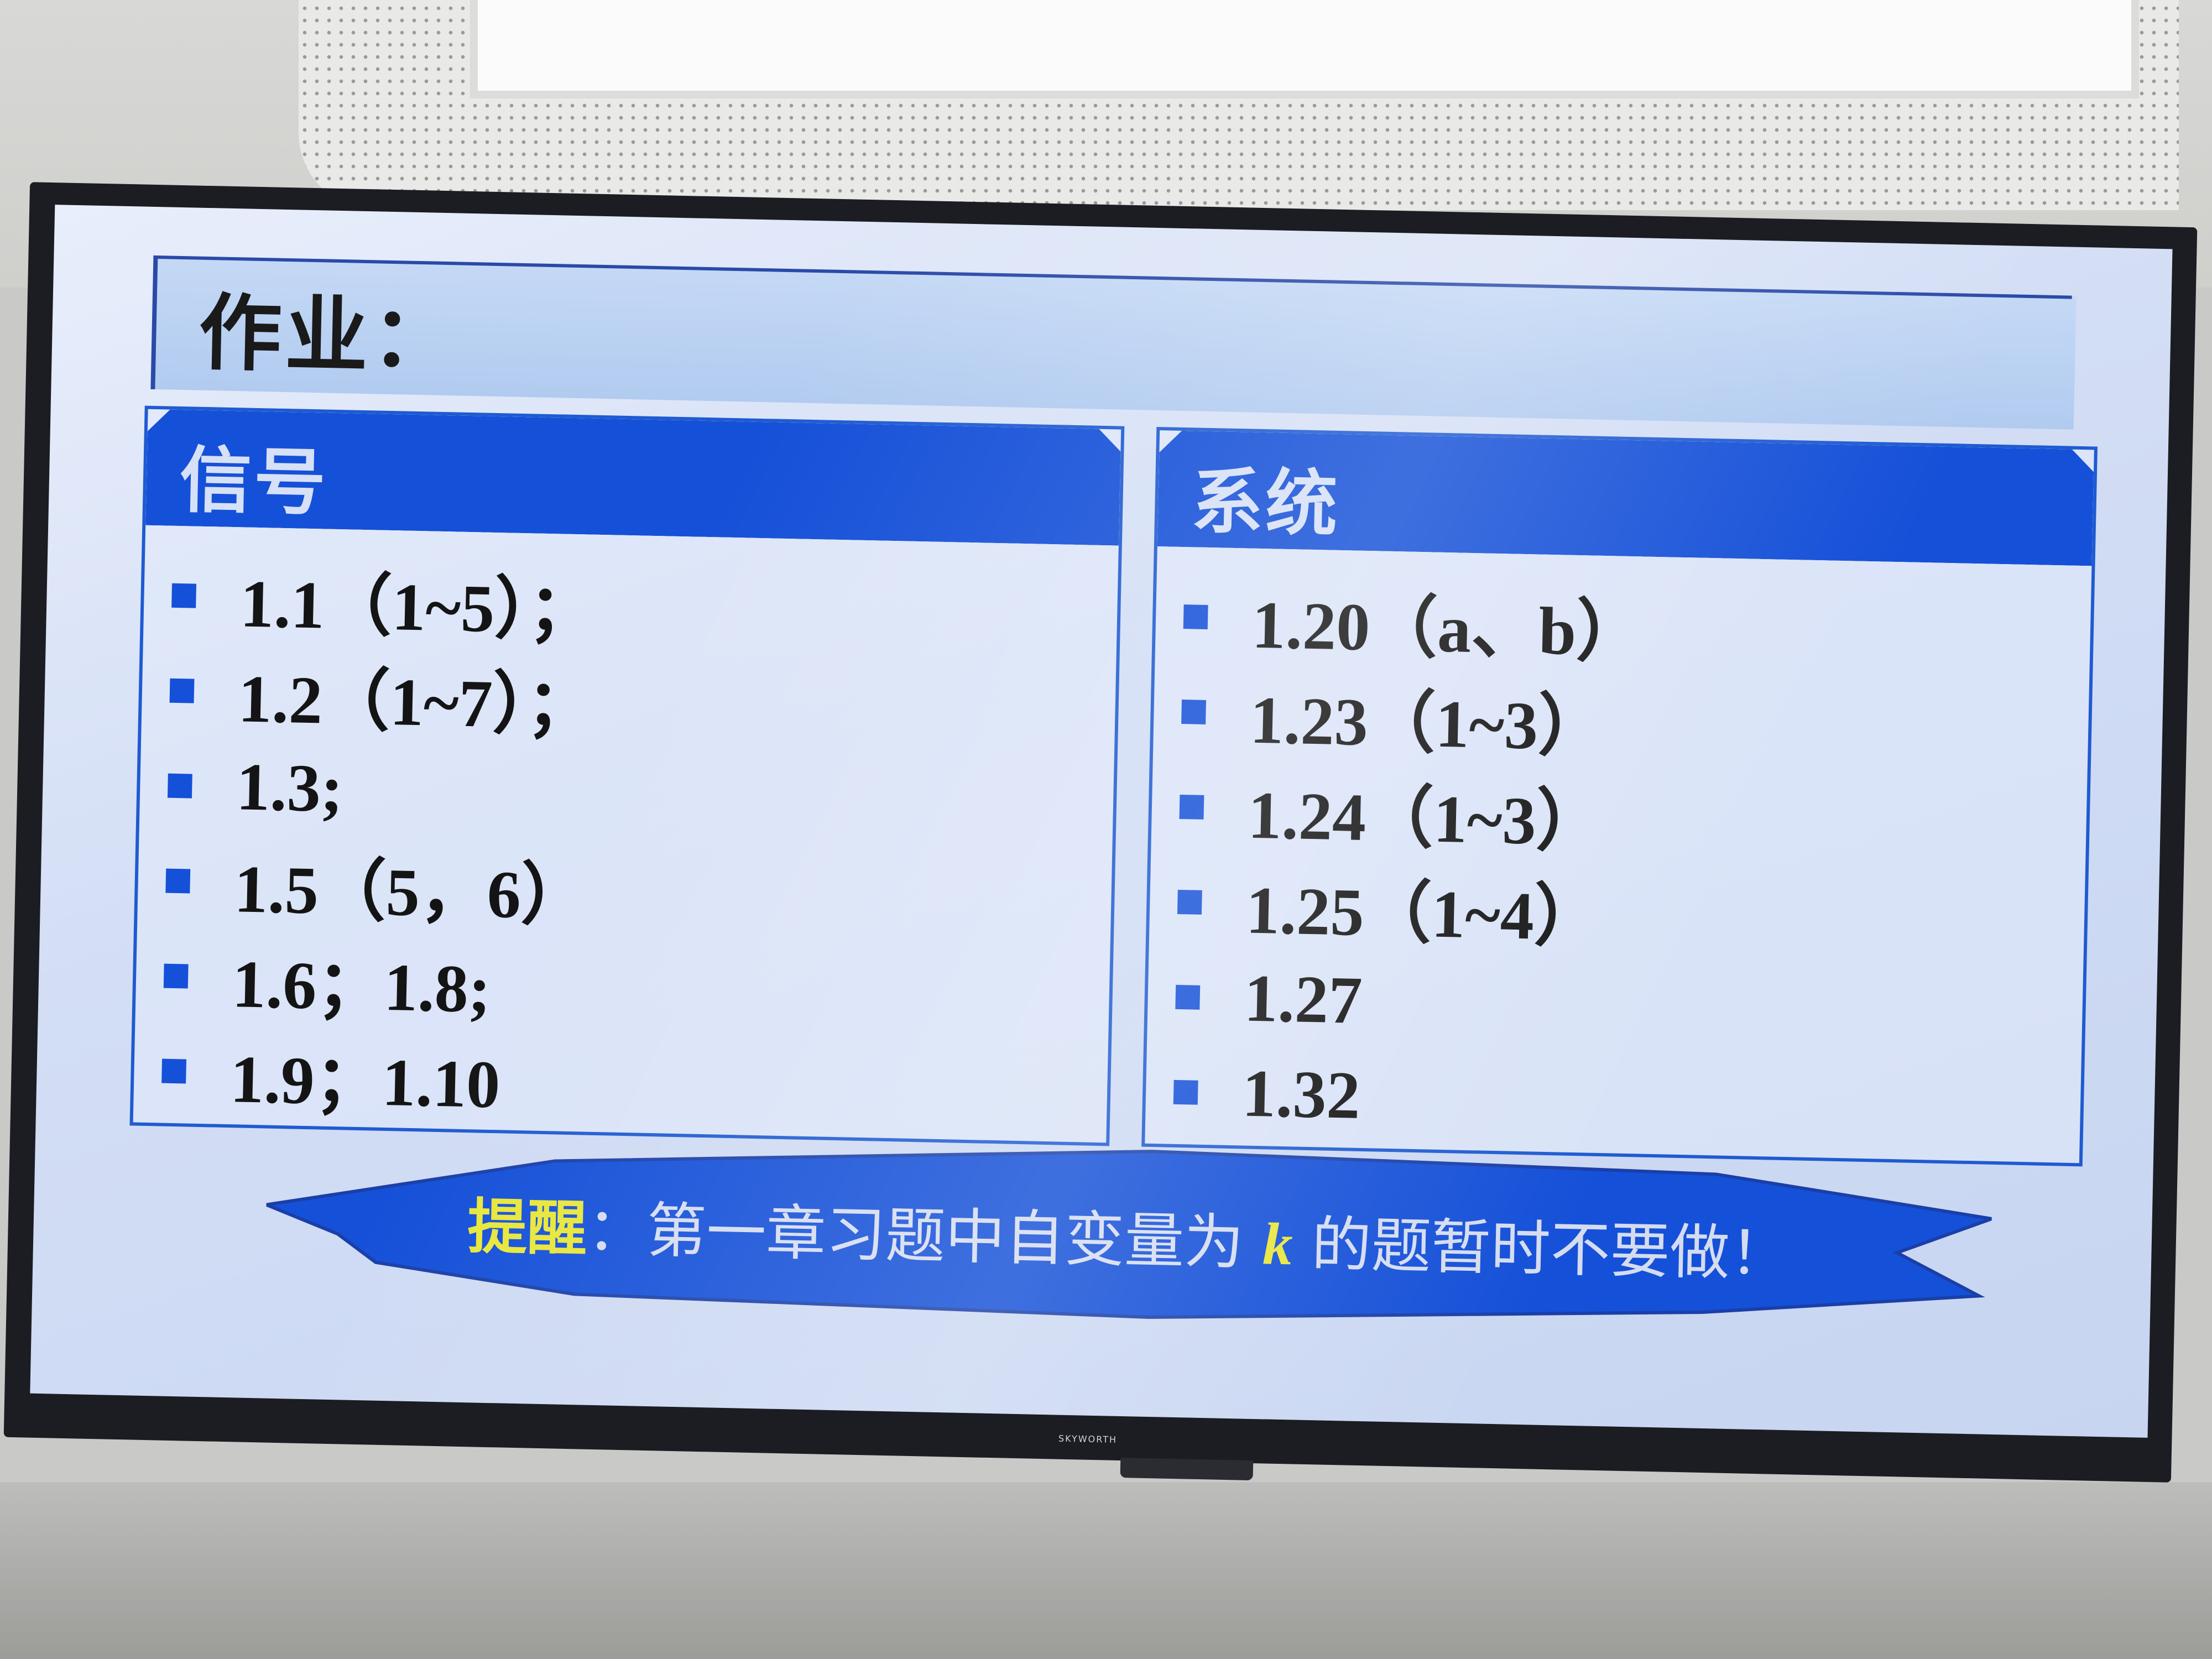 The width and height of the screenshot is (2212, 1659). I want to click on reminder-body-start: 第一章习题中自变量为, so click(955, 1237).